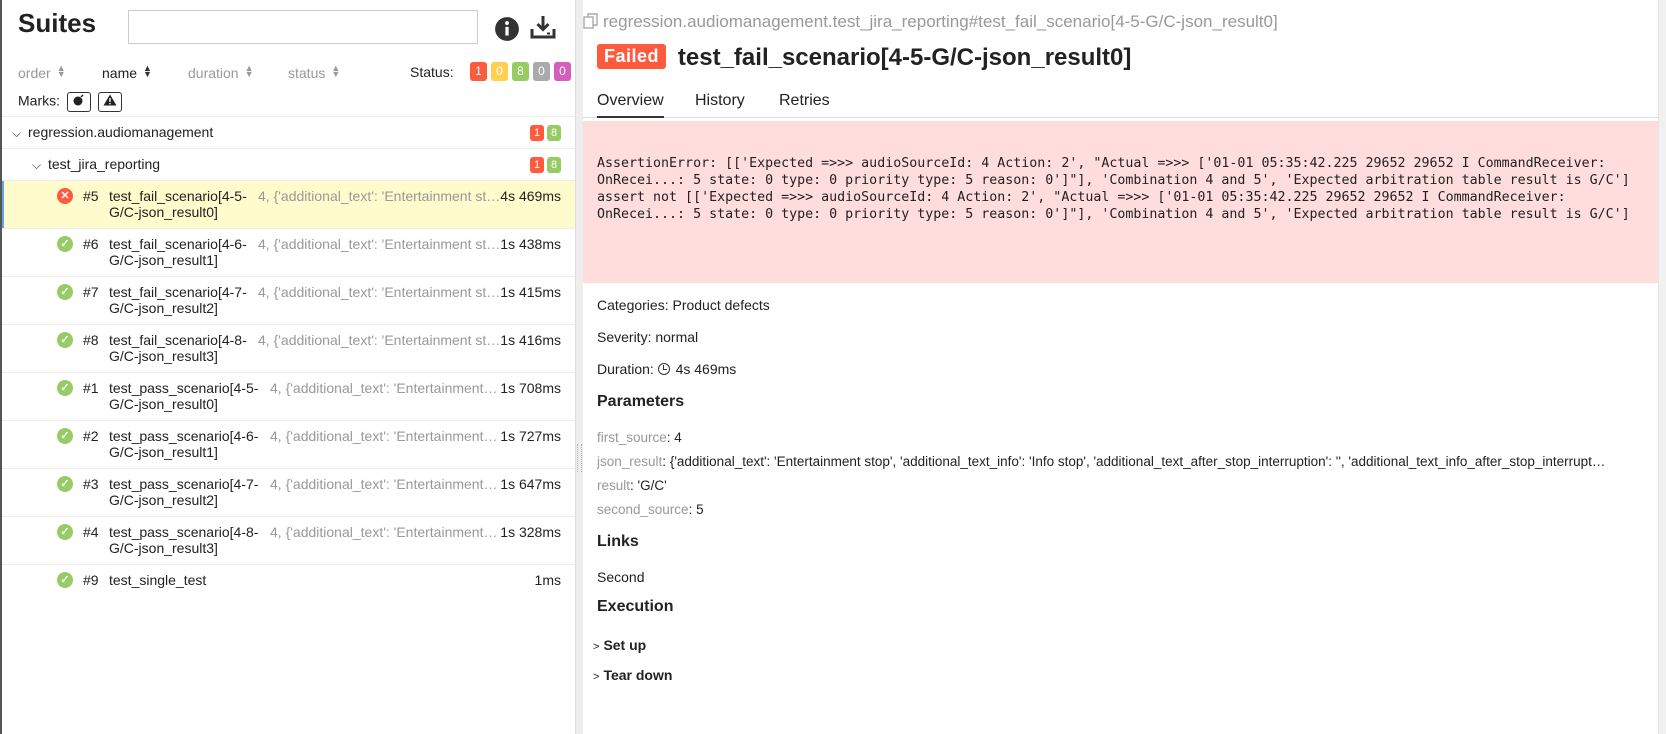 The image size is (1666, 734). I want to click on test-name: test_fail_scenario[4-8-G/C-json_result3], so click(178, 348).